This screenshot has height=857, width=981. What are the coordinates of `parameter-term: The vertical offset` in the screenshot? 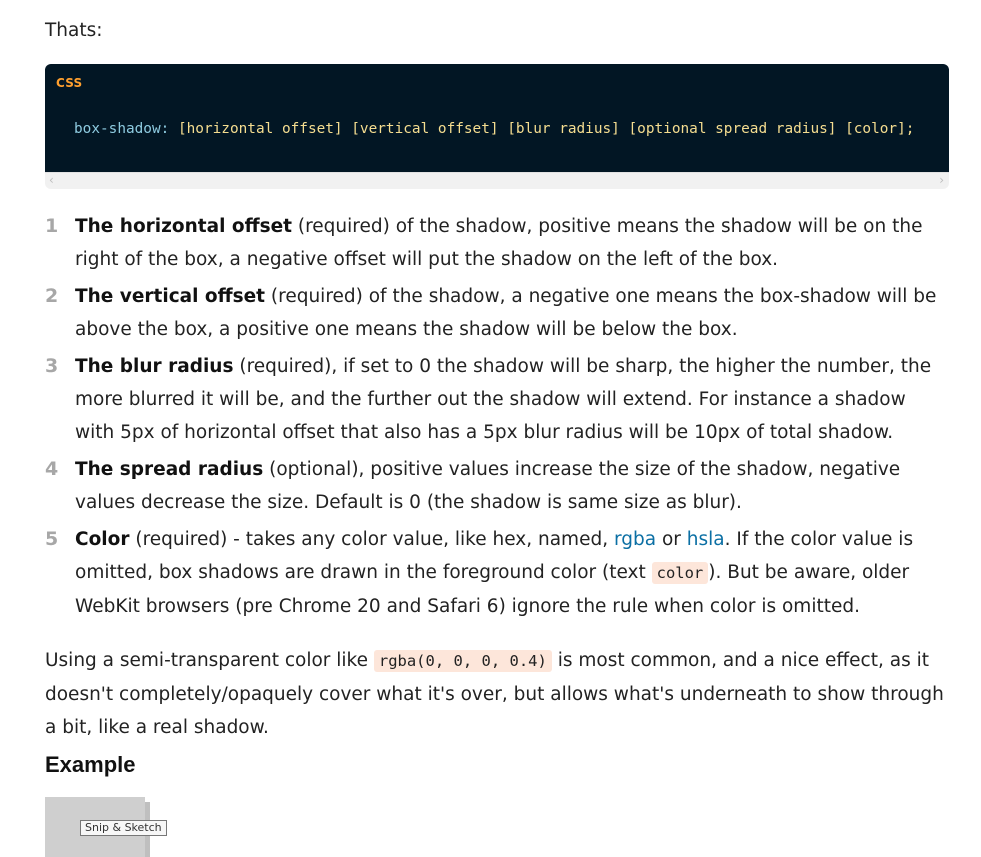 It's located at (170, 296).